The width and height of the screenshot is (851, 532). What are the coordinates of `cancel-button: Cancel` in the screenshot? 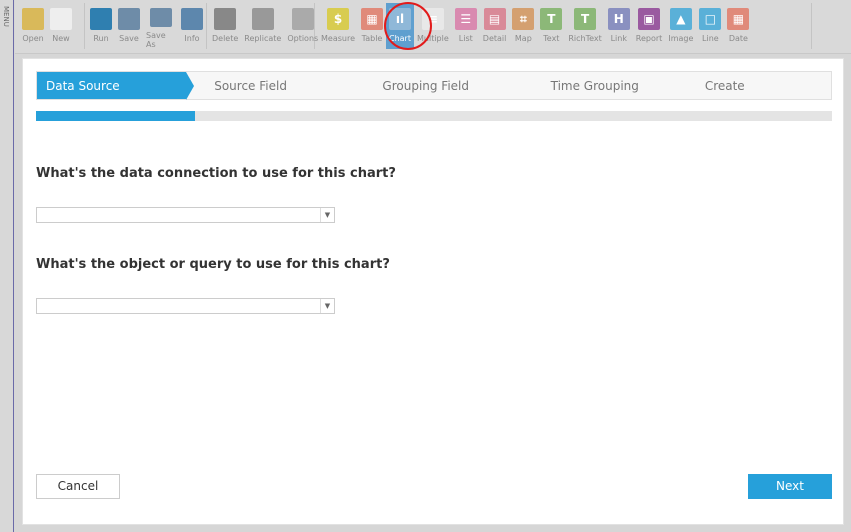 It's located at (78, 486).